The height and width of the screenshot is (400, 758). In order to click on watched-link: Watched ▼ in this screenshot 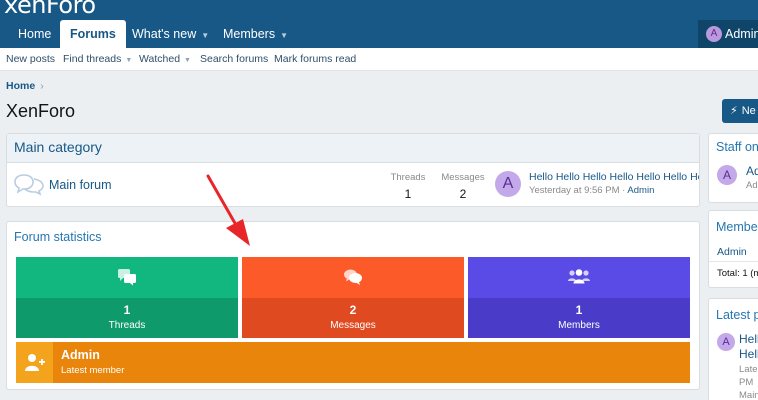, I will do `click(165, 60)`.